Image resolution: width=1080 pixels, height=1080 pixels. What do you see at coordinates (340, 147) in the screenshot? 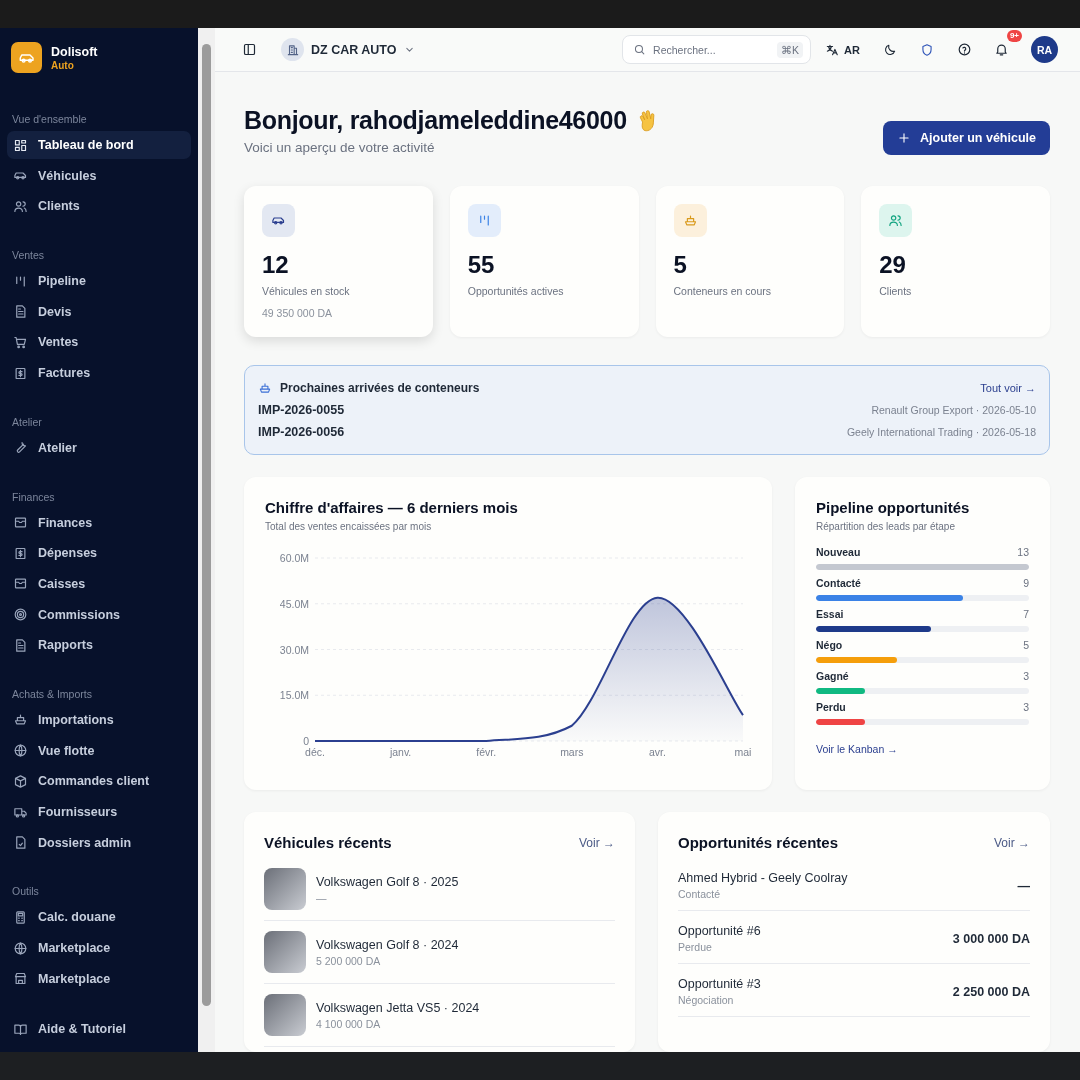
I see `greeting-subtitle: Voici un aperçu de votre activité` at bounding box center [340, 147].